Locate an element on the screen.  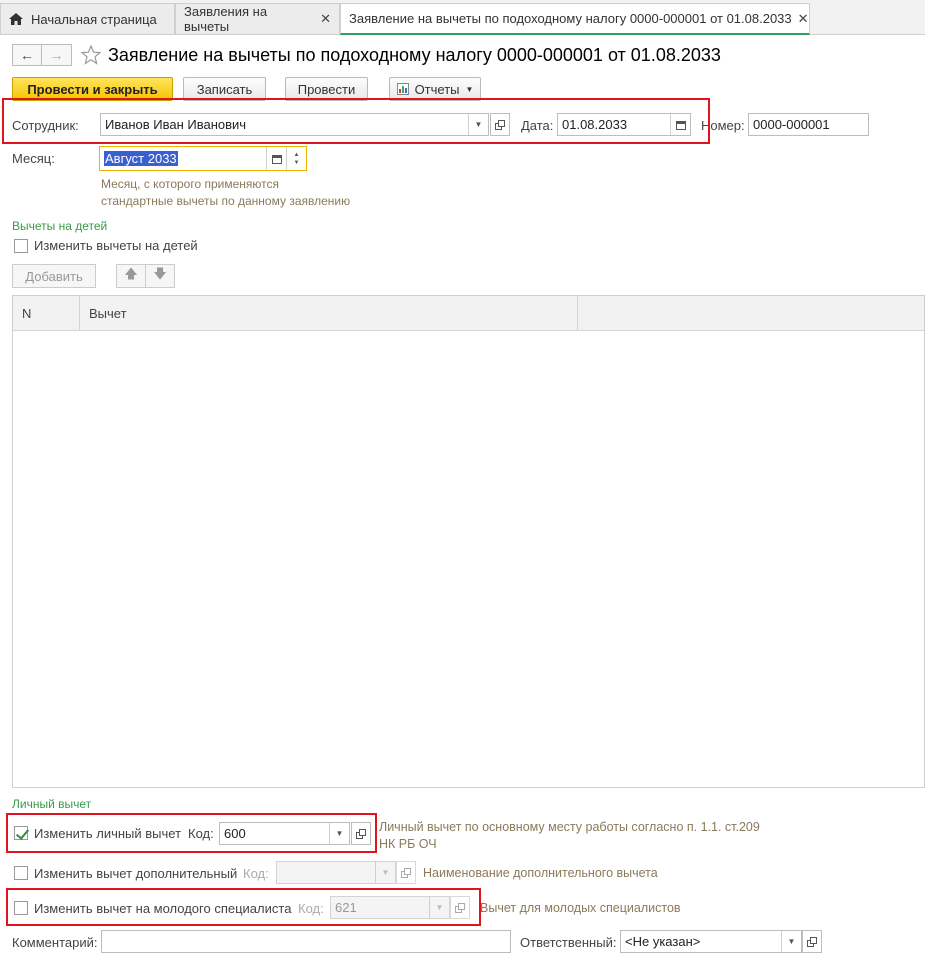
open-employee-button is located at coordinates (500, 124).